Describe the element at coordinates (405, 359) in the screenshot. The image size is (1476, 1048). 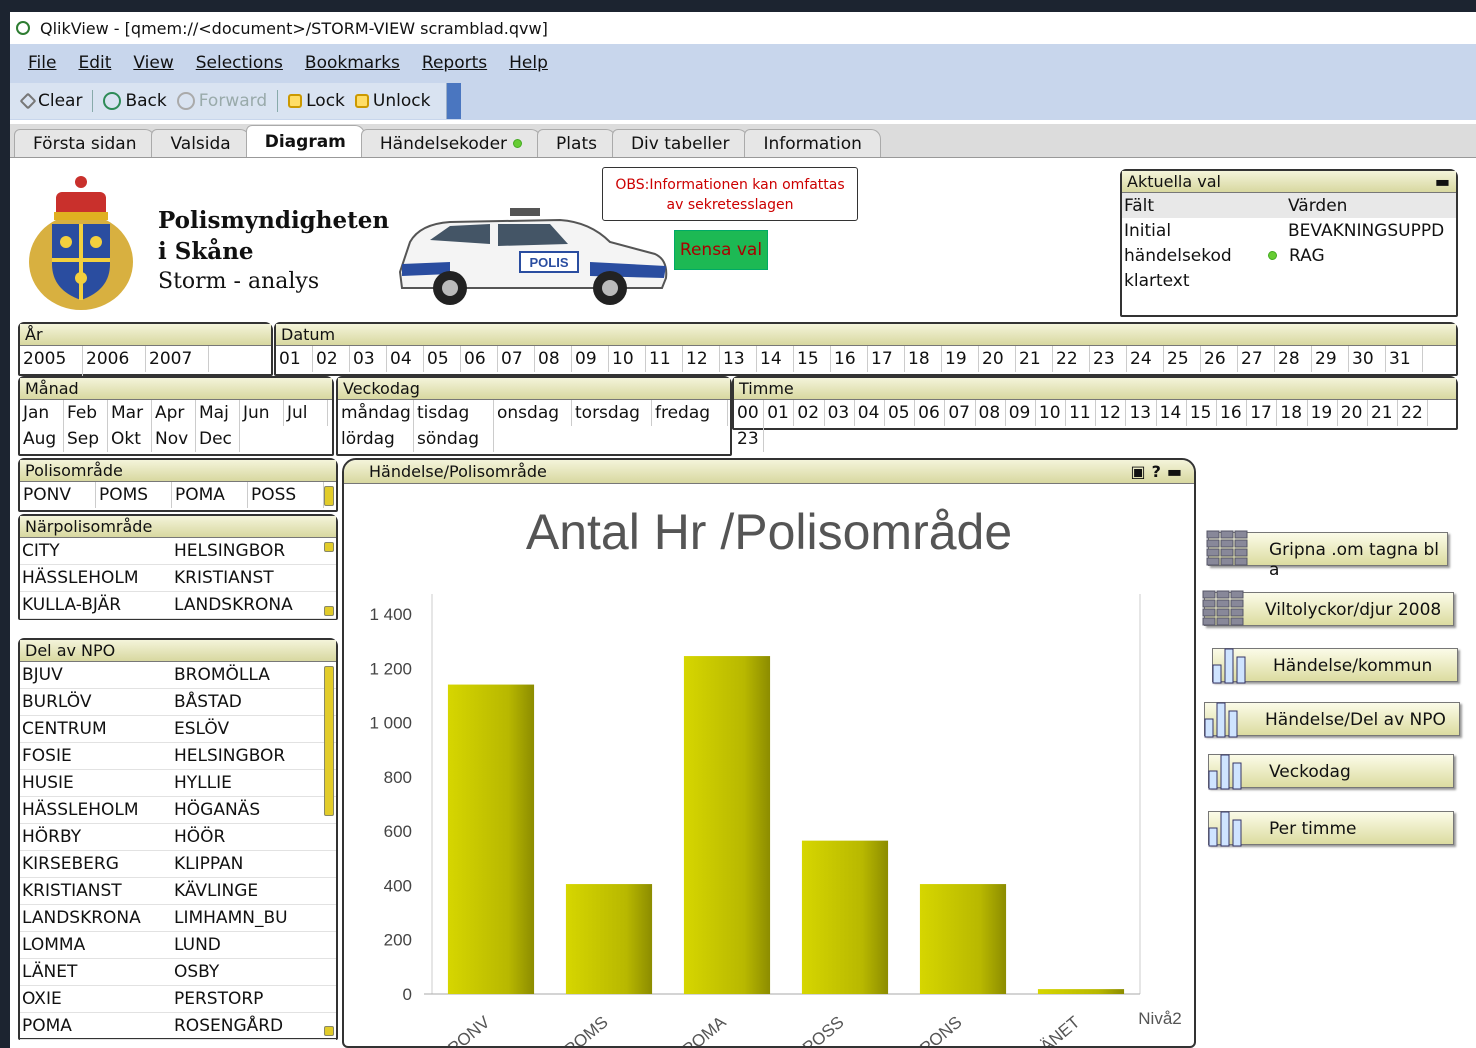
I see `datum-value-cell: 04` at that location.